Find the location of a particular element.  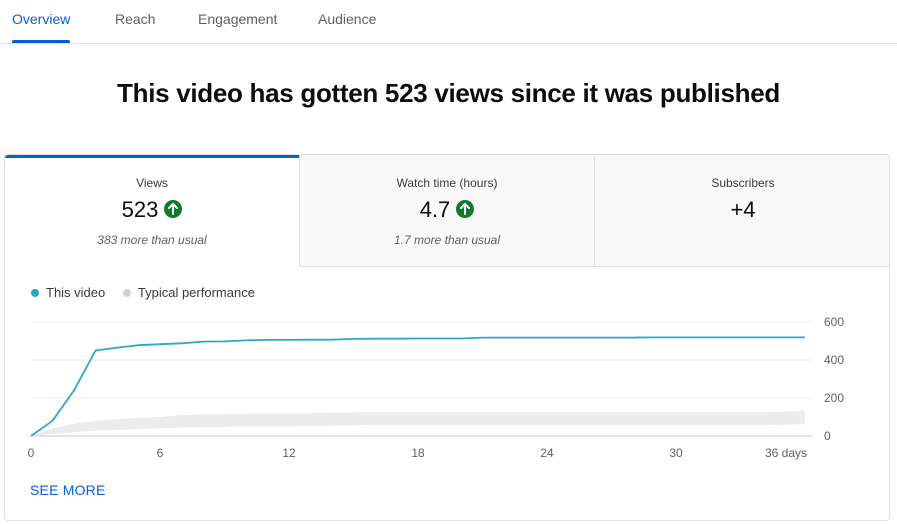

chart-legend: This video Typical performance is located at coordinates (150, 292).